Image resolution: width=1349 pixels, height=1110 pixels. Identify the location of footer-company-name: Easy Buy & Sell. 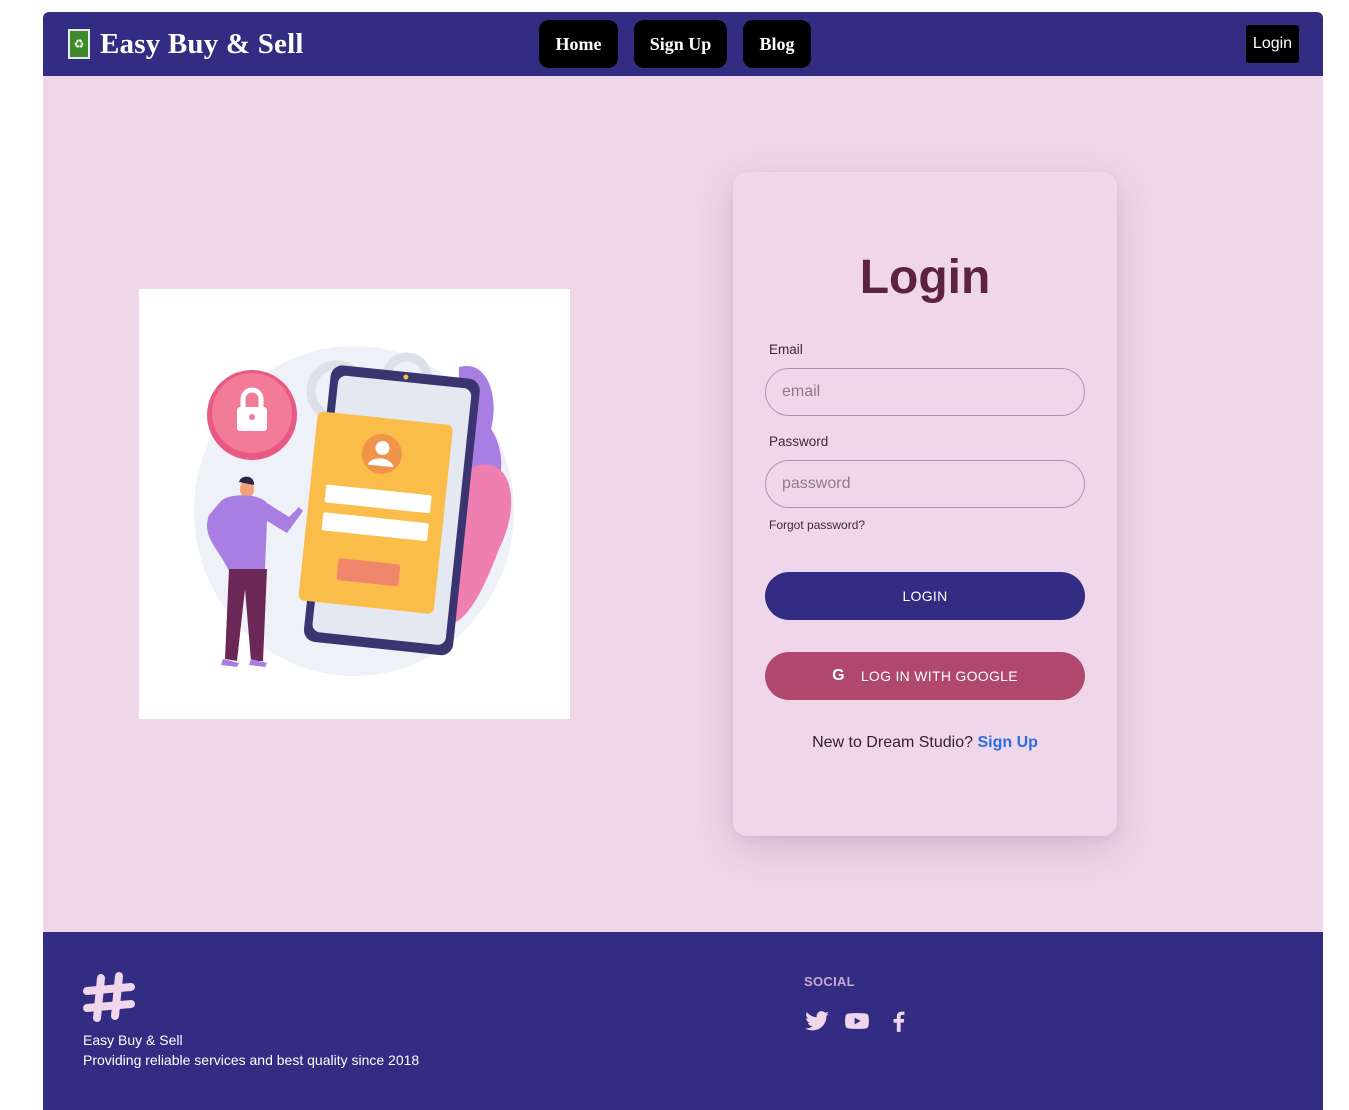
(133, 1040).